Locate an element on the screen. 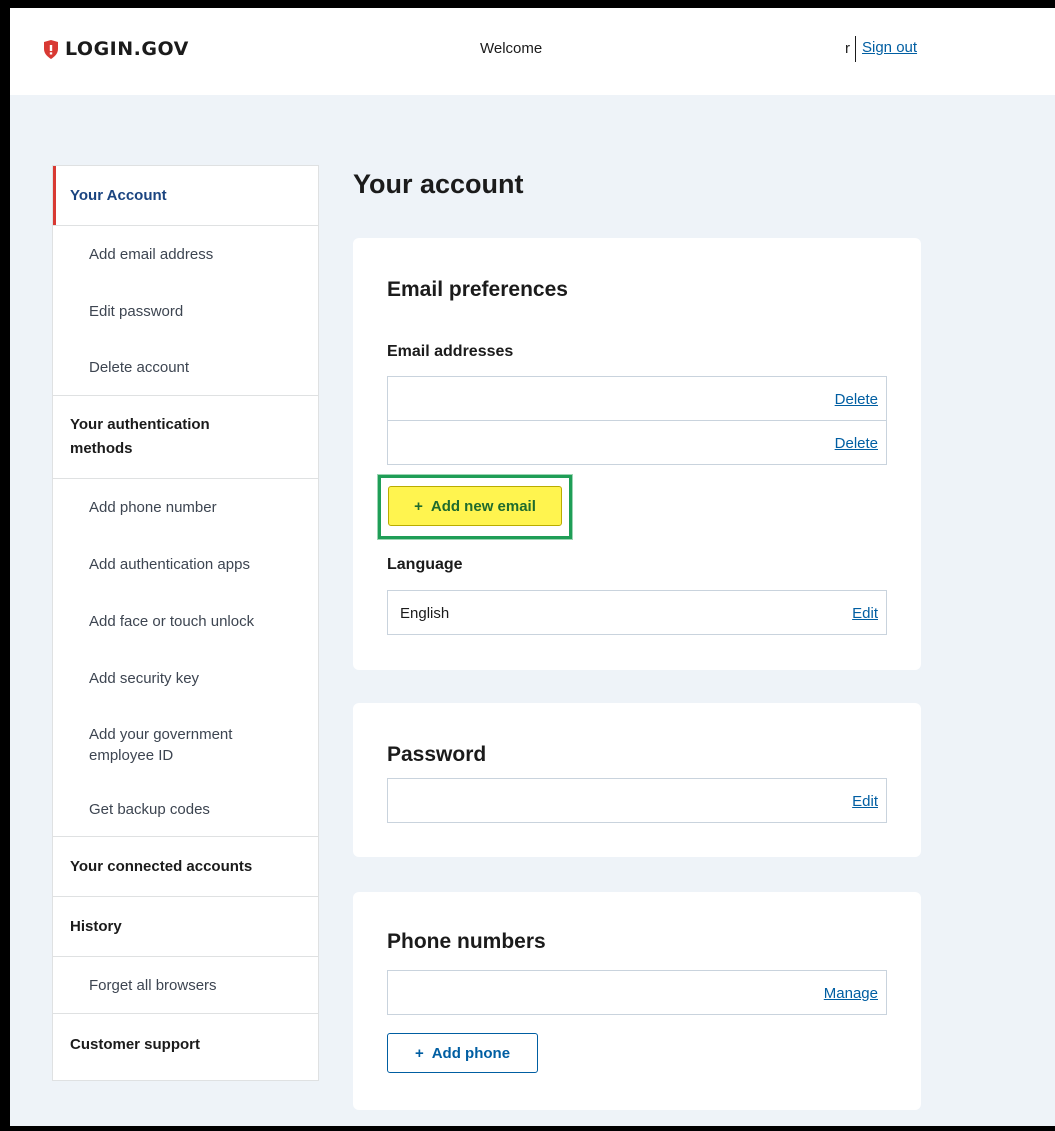 Image resolution: width=1055 pixels, height=1131 pixels. sidebar-item-label: Customer support is located at coordinates (135, 1044).